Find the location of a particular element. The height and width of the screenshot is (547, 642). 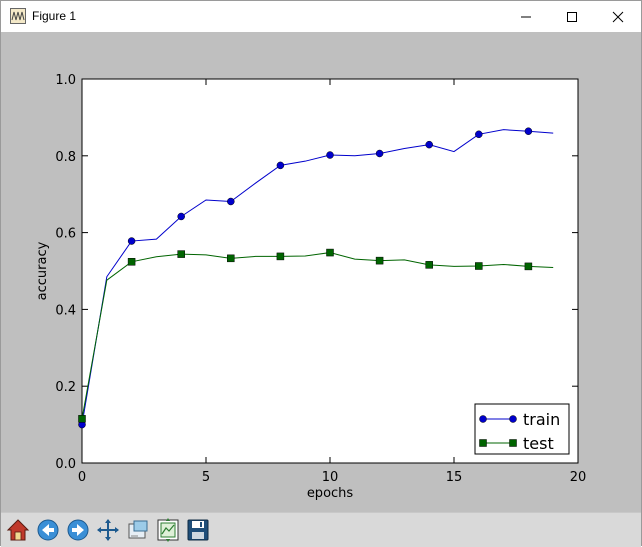

zoom-rect-button is located at coordinates (138, 530).